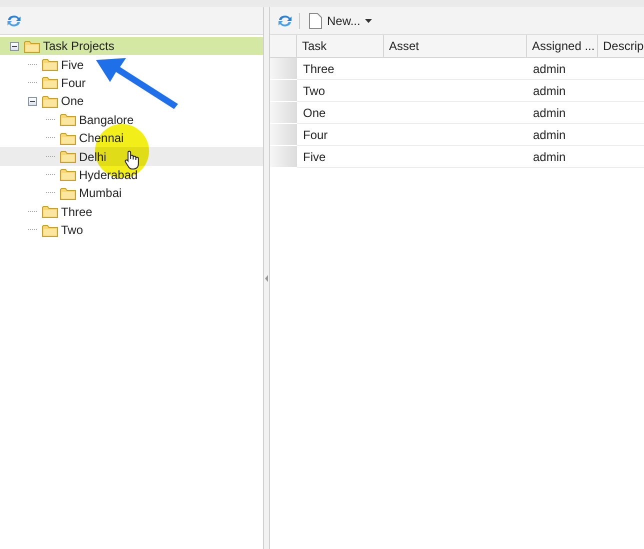 The width and height of the screenshot is (644, 549). Describe the element at coordinates (72, 65) in the screenshot. I see `tree-node-label: Five` at that location.